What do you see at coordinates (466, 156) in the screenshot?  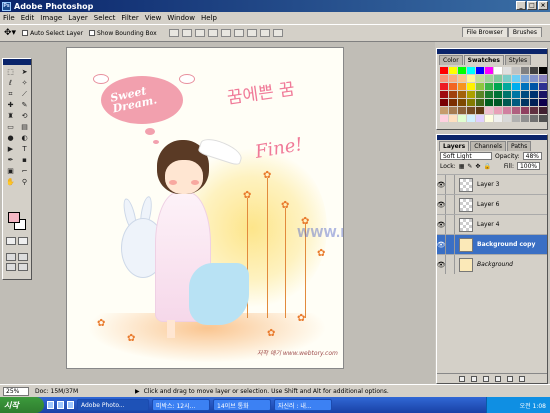 I see `blend-mode-select: Soft Light` at bounding box center [466, 156].